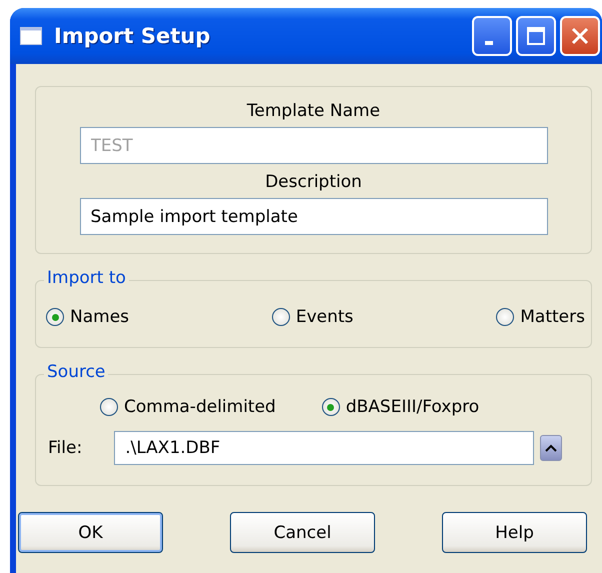 The width and height of the screenshot is (602, 573). I want to click on maximize-icon, so click(536, 36).